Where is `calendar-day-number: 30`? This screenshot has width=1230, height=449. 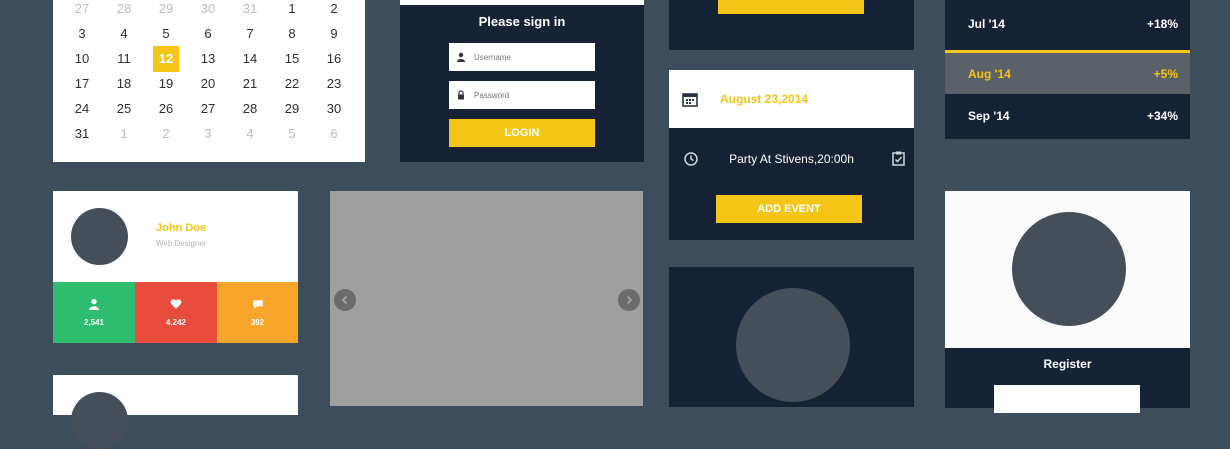 calendar-day-number: 30 is located at coordinates (208, 8).